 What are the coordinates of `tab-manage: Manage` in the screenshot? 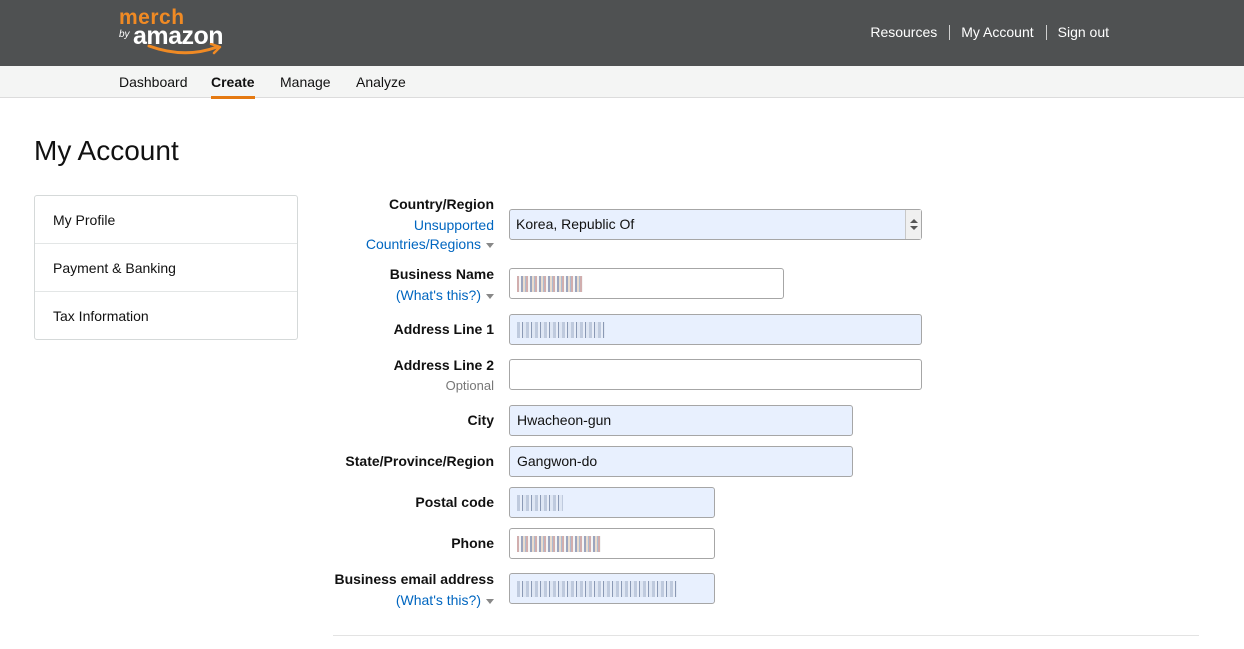 It's located at (305, 82).